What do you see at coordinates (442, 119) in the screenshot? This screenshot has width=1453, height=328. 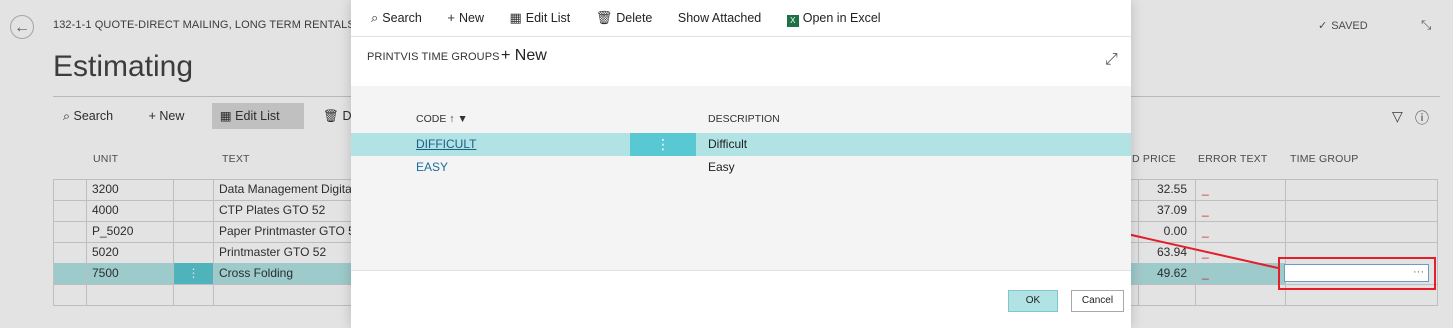 I see `column-header-code: CODE ↑ ▼` at bounding box center [442, 119].